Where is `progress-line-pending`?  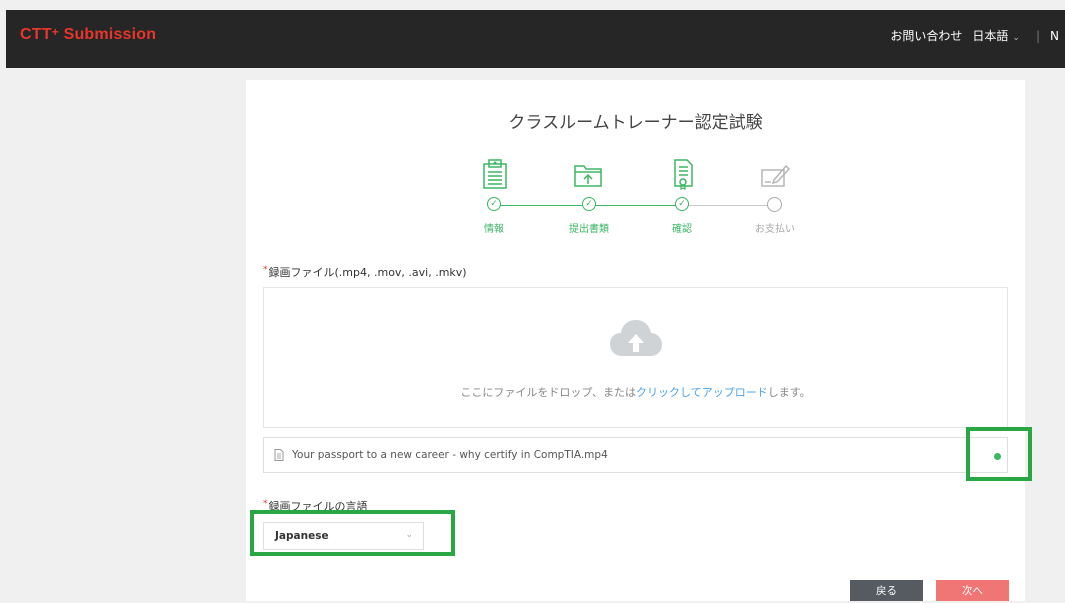
progress-line-pending is located at coordinates (725, 205).